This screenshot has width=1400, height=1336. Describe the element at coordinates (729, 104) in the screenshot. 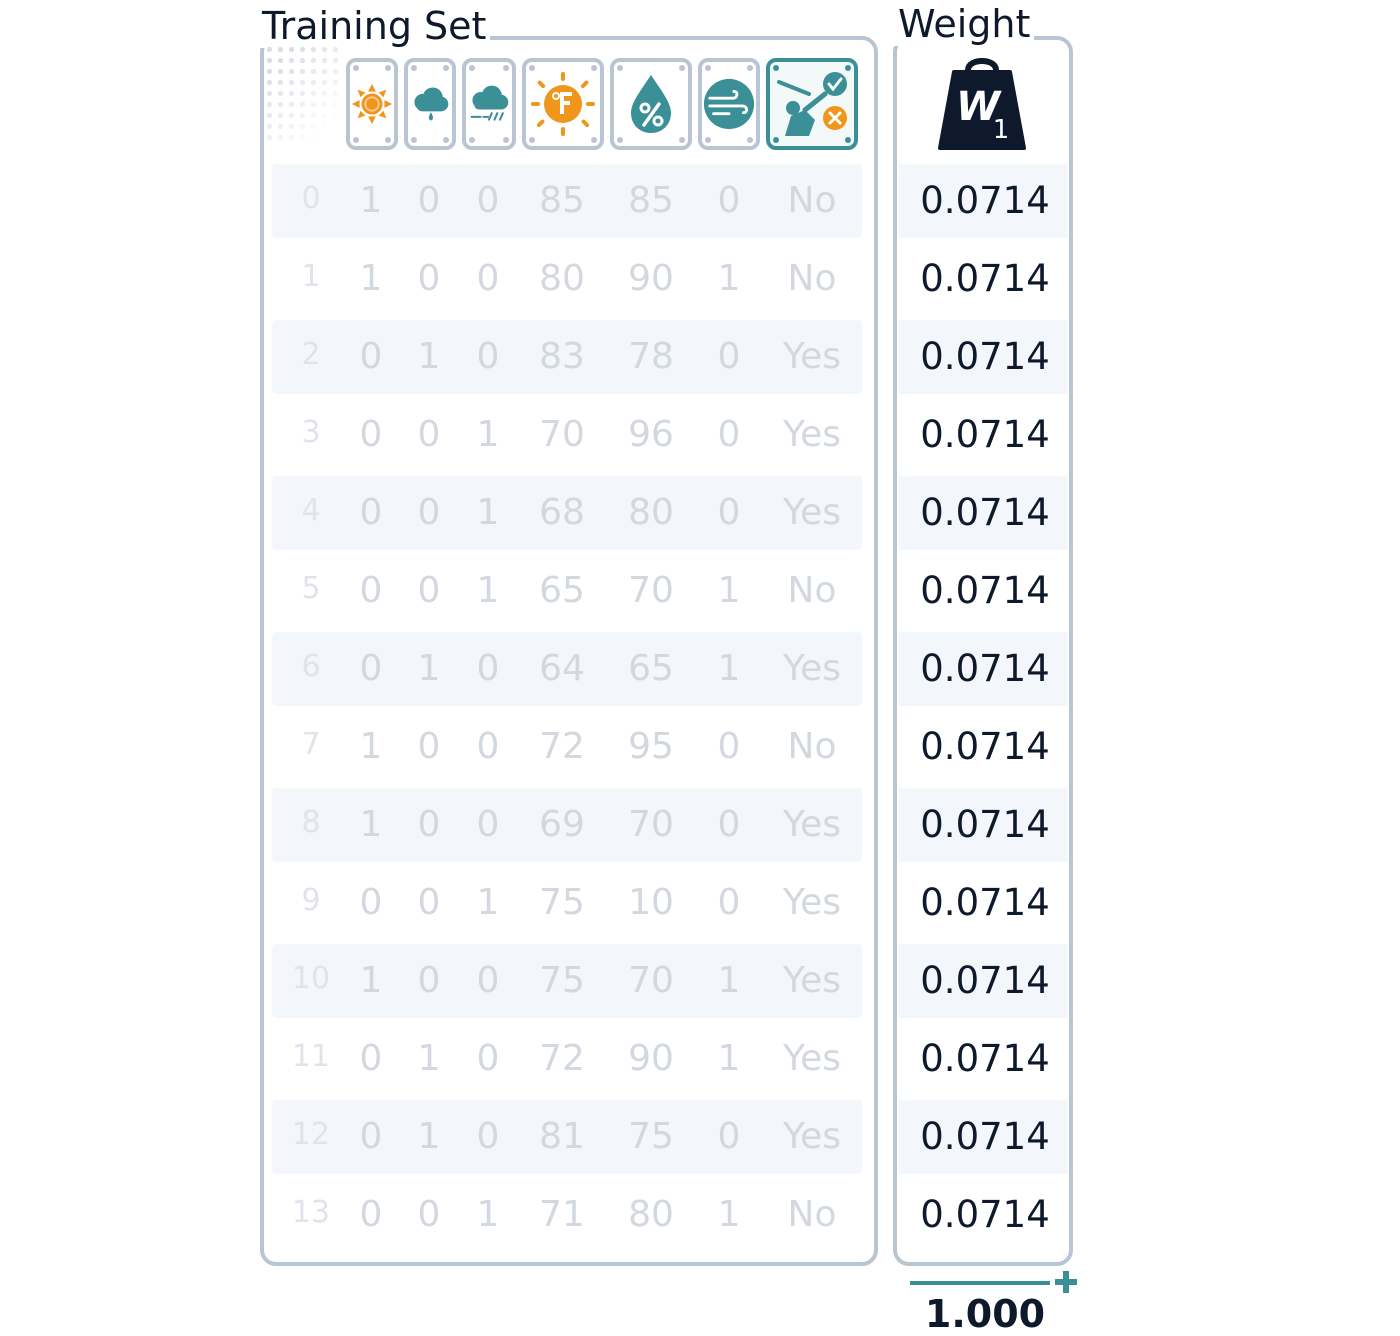

I see `wind-icon` at that location.